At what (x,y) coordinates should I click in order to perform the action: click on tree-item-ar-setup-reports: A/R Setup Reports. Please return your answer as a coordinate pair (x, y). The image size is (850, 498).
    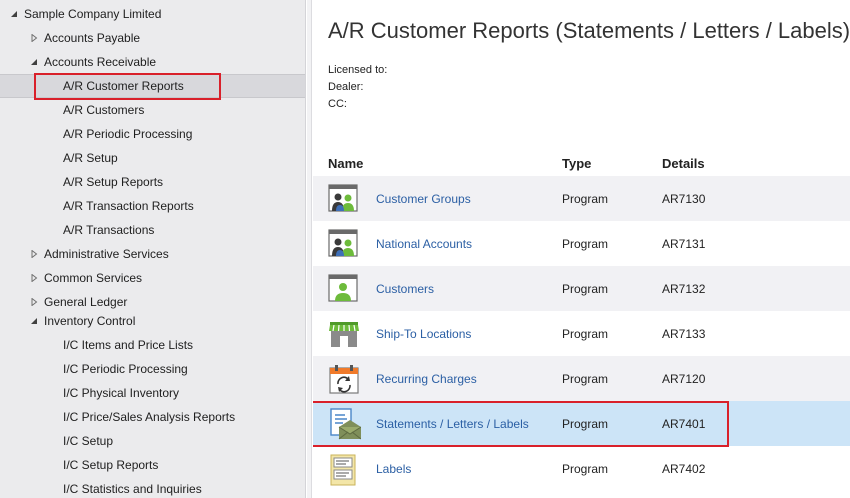
    Looking at the image, I should click on (152, 182).